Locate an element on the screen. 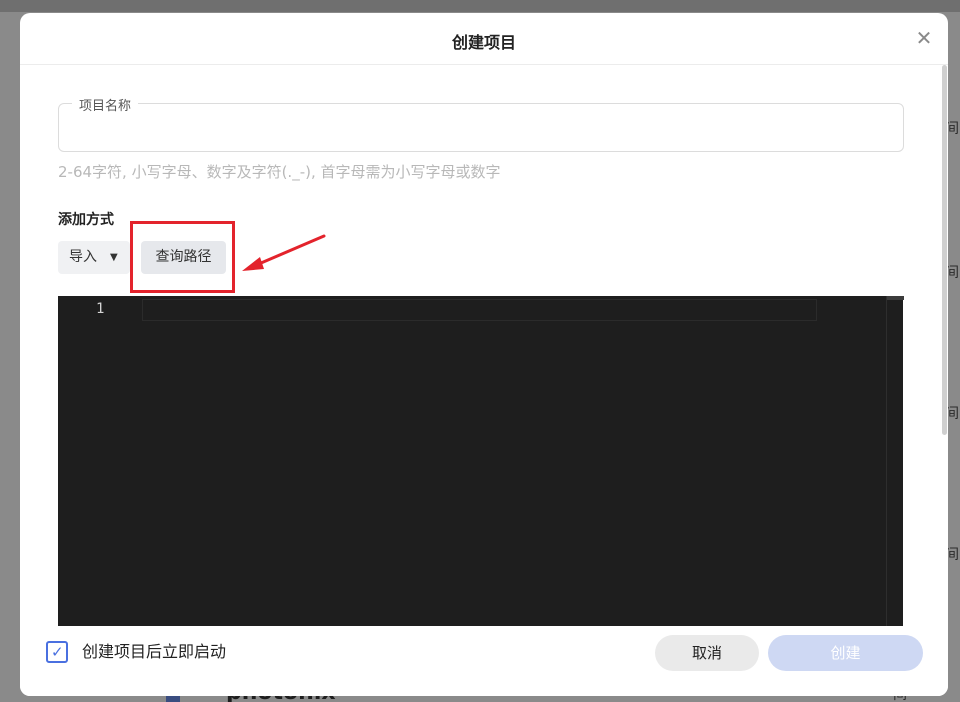 This screenshot has width=960, height=702. project-name-hint: 2-64字符, 小写字母、数字及字符(._-), 首字母需为小写字母或数字 is located at coordinates (279, 172).